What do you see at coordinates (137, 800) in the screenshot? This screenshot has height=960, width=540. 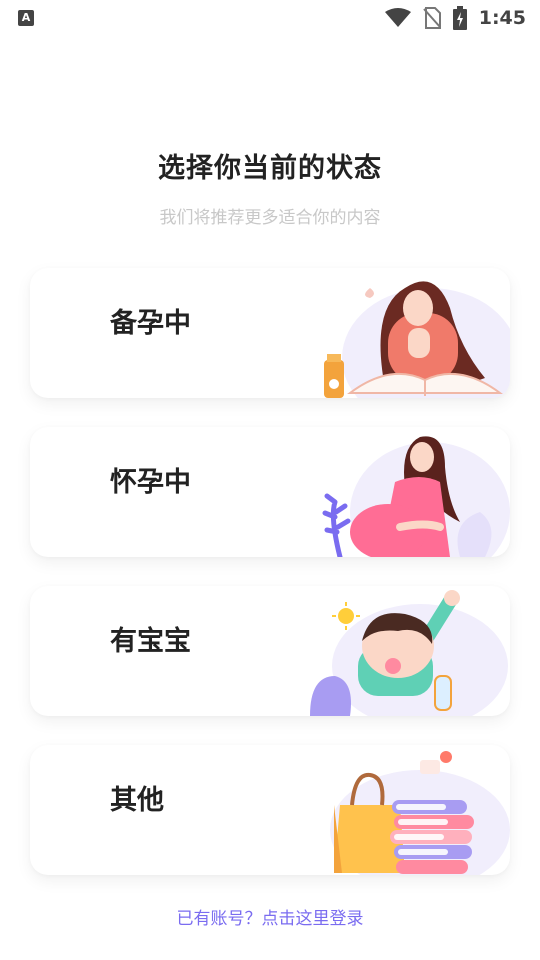 I see `option-label: 其他` at bounding box center [137, 800].